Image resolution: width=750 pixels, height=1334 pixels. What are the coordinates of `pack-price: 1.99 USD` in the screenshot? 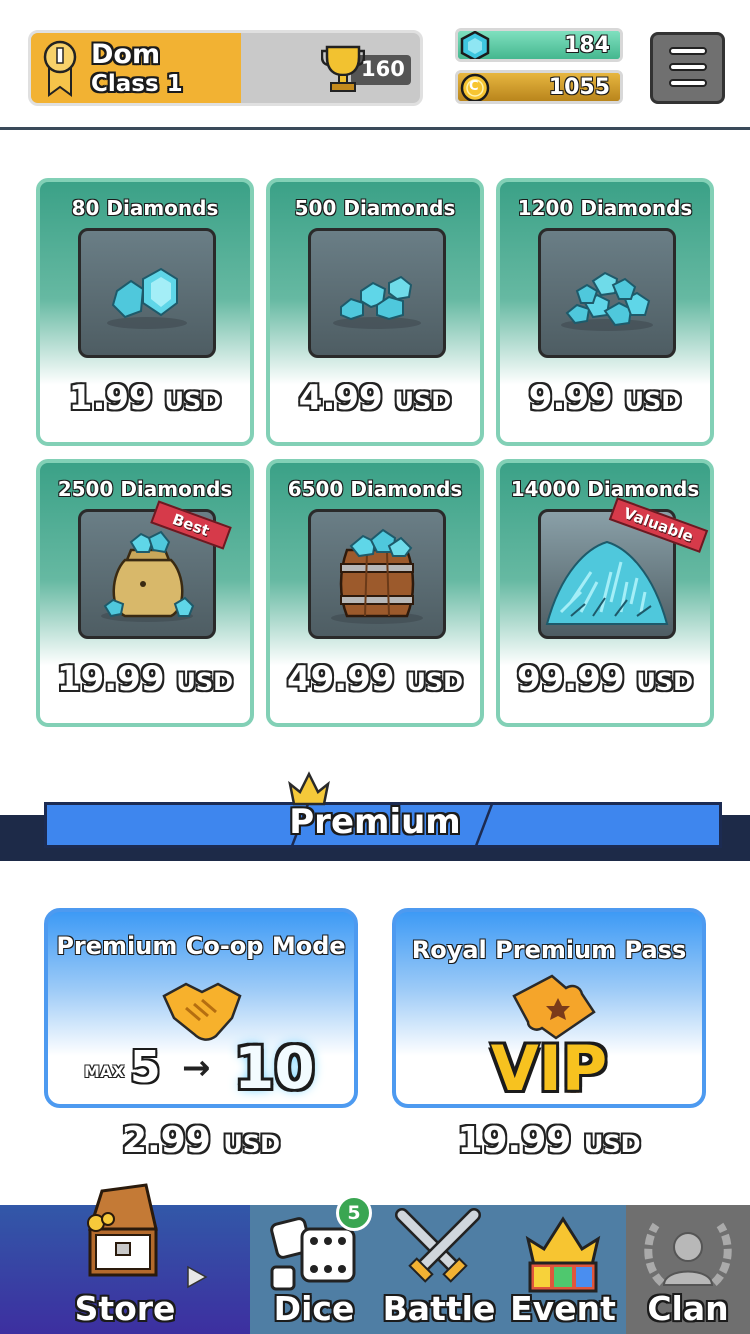 It's located at (145, 398).